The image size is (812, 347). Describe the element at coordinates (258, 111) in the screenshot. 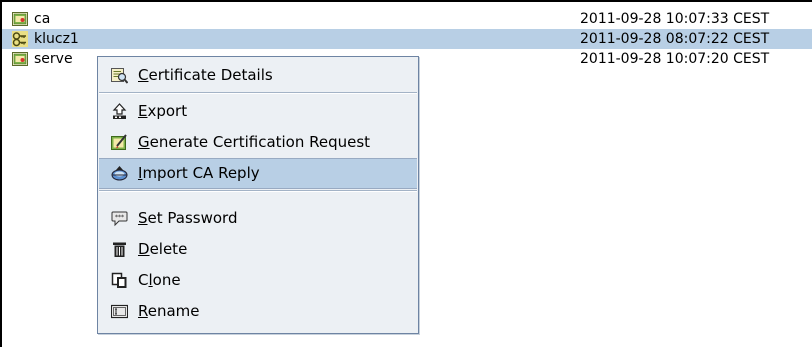

I see `menu-item-export: Export` at that location.